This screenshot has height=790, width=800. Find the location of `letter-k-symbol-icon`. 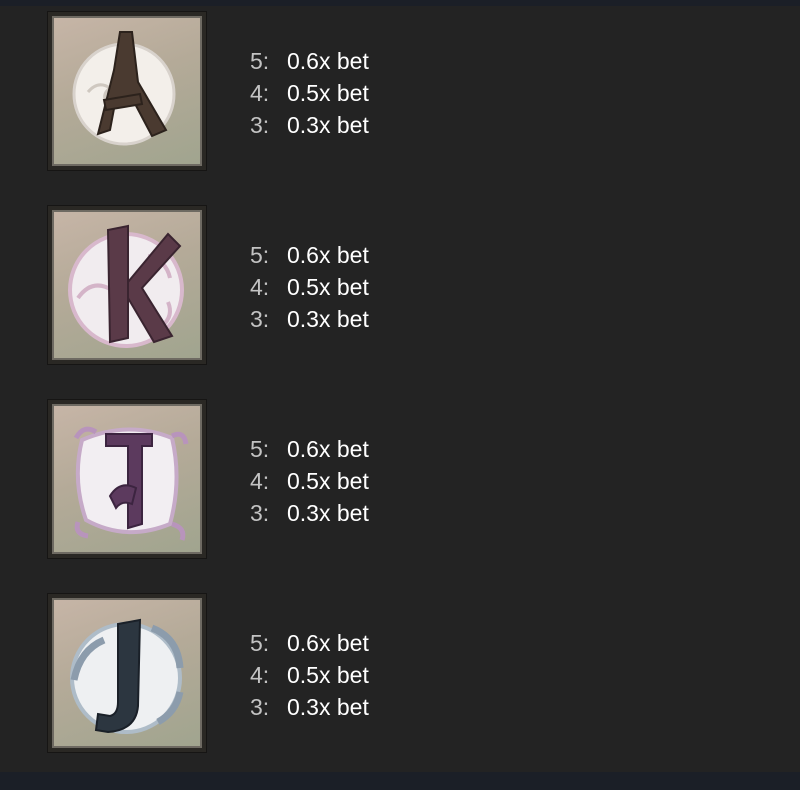

letter-k-symbol-icon is located at coordinates (126, 286).